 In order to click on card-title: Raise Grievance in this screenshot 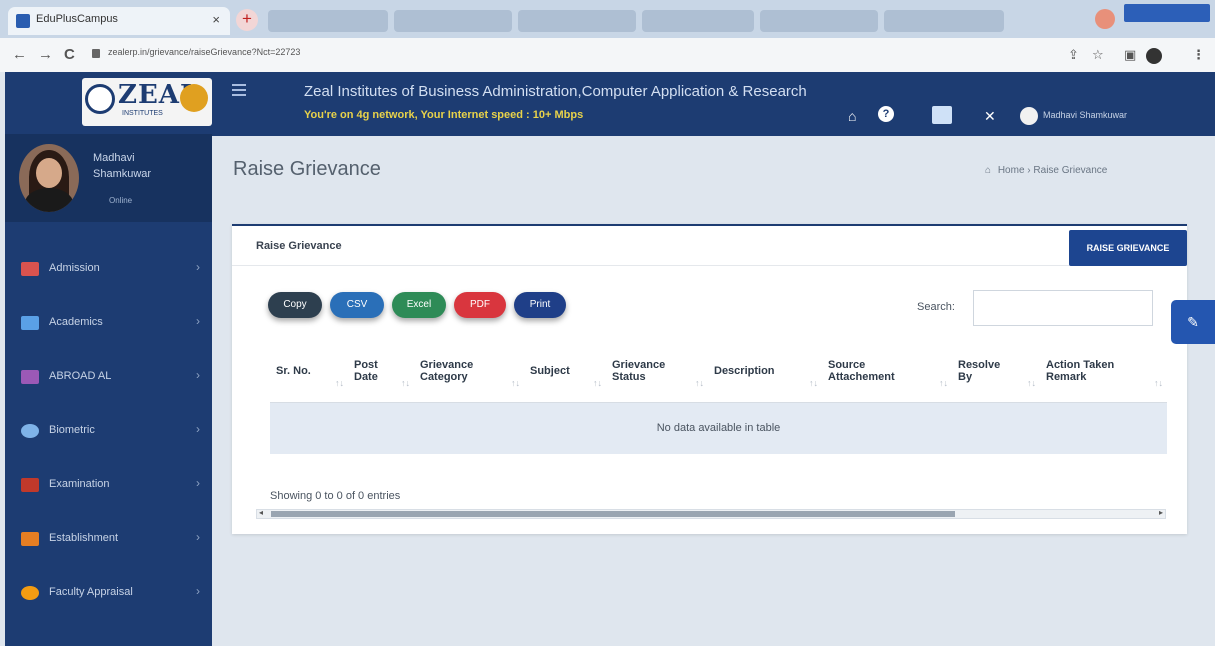, I will do `click(299, 246)`.